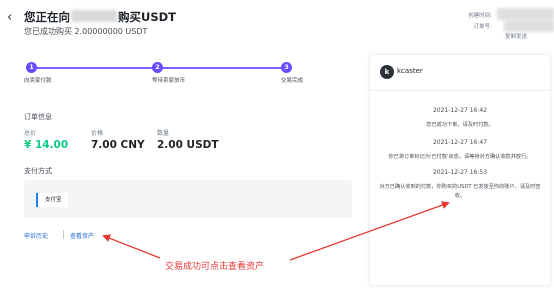  What do you see at coordinates (276, 231) in the screenshot?
I see `annotation-arrows` at bounding box center [276, 231].